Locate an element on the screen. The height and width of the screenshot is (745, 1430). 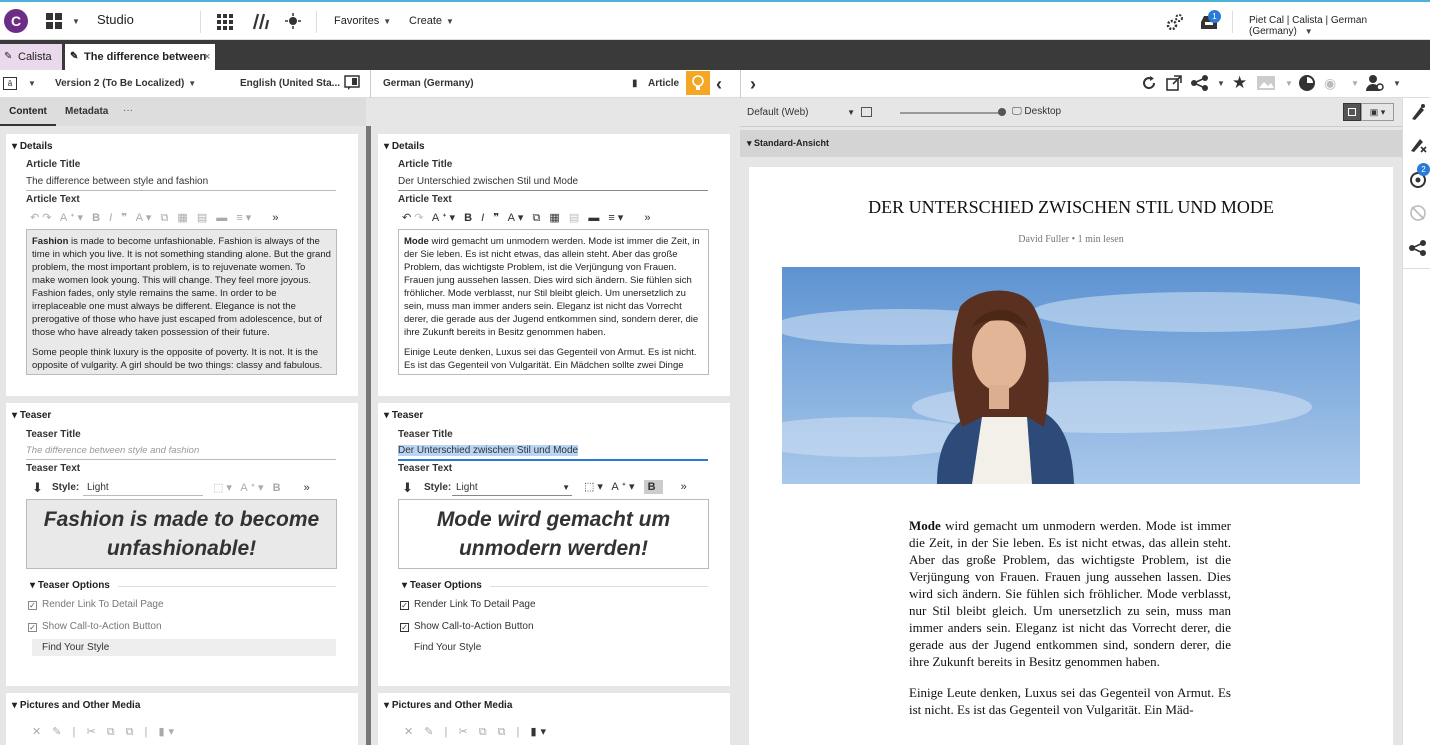
expand-right-icon: › is located at coordinates (753, 84).